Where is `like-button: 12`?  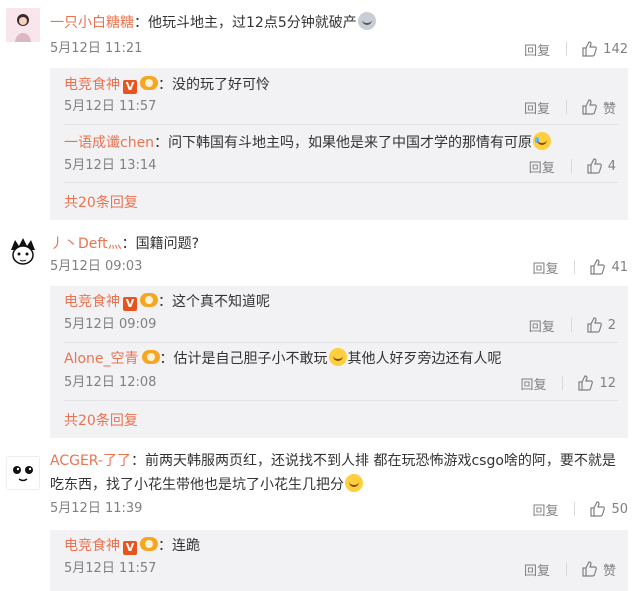
like-button: 12 is located at coordinates (596, 383).